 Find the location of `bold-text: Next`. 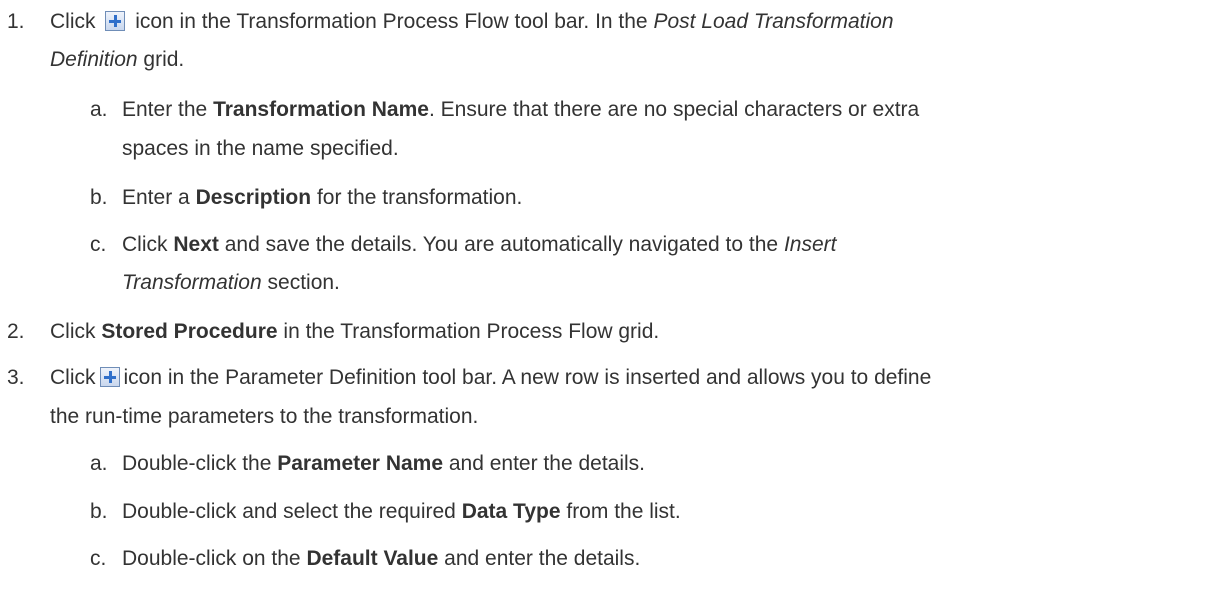

bold-text: Next is located at coordinates (196, 244).